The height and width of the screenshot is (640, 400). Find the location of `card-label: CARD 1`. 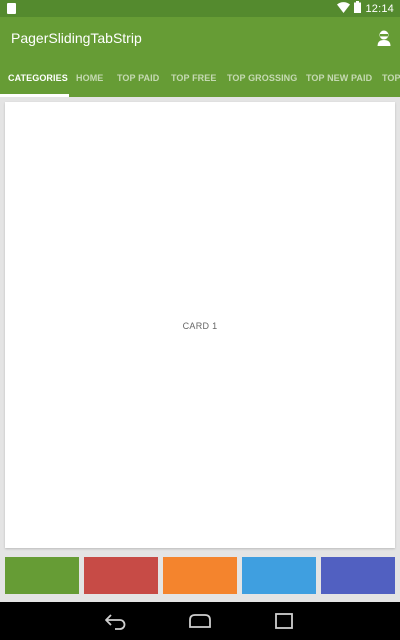

card-label: CARD 1 is located at coordinates (200, 326).